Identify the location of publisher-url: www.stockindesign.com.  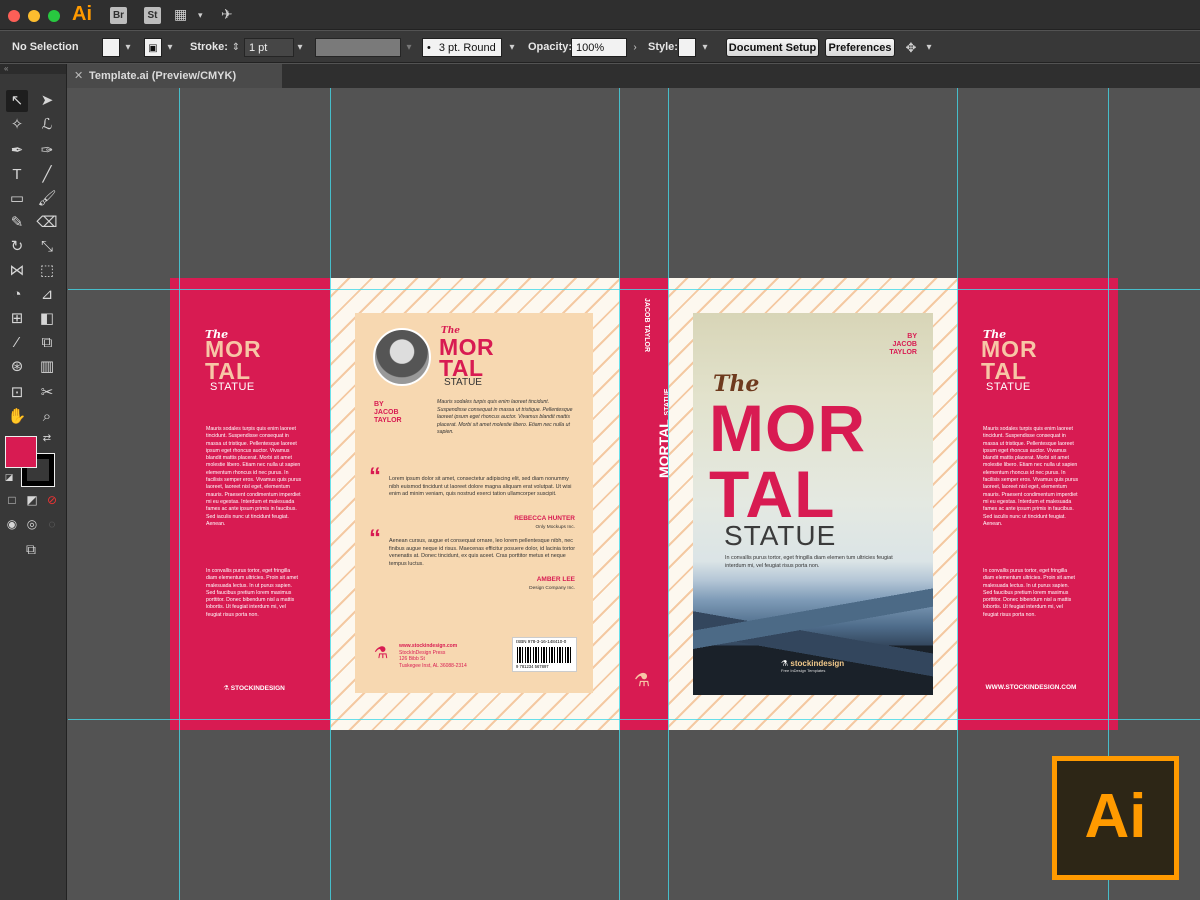
(428, 646).